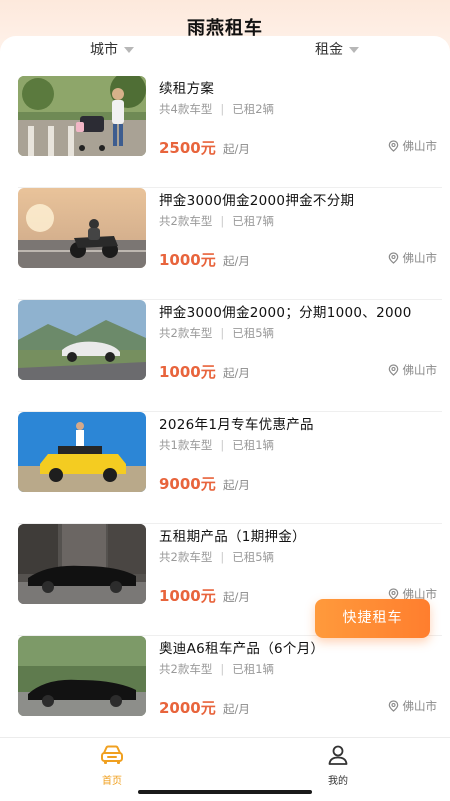 Image resolution: width=450 pixels, height=801 pixels. What do you see at coordinates (257, 201) in the screenshot?
I see `product-title: 押金3000佣金2000押金不分期` at bounding box center [257, 201].